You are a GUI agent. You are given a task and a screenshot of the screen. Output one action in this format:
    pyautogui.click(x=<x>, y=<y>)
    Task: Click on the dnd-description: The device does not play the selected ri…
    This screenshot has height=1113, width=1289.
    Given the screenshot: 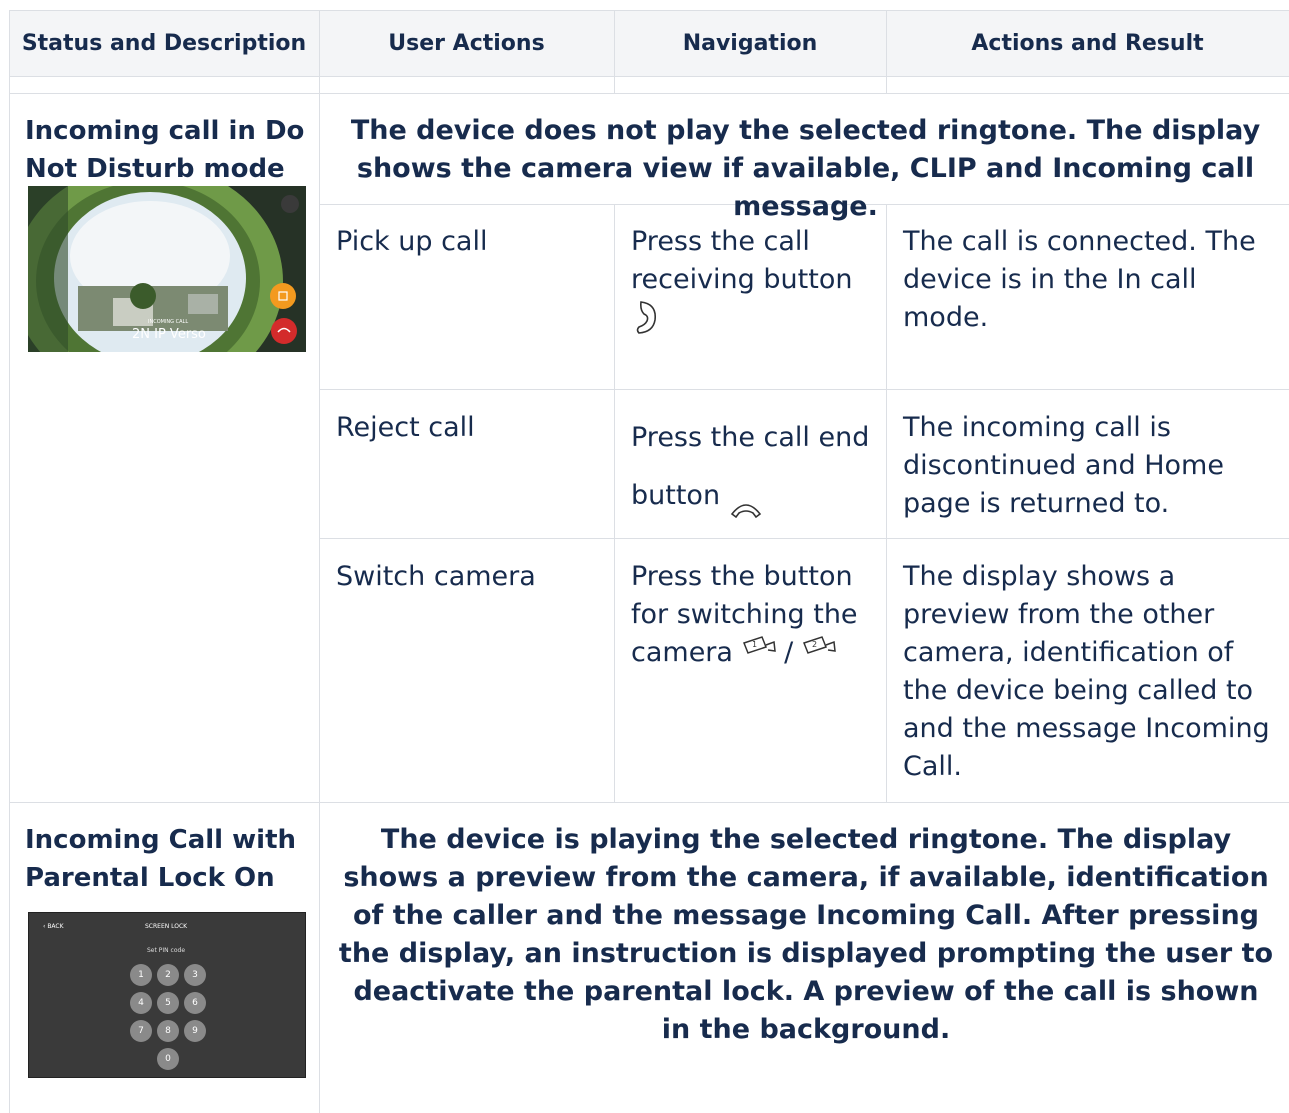 What is the action you would take?
    pyautogui.click(x=805, y=168)
    